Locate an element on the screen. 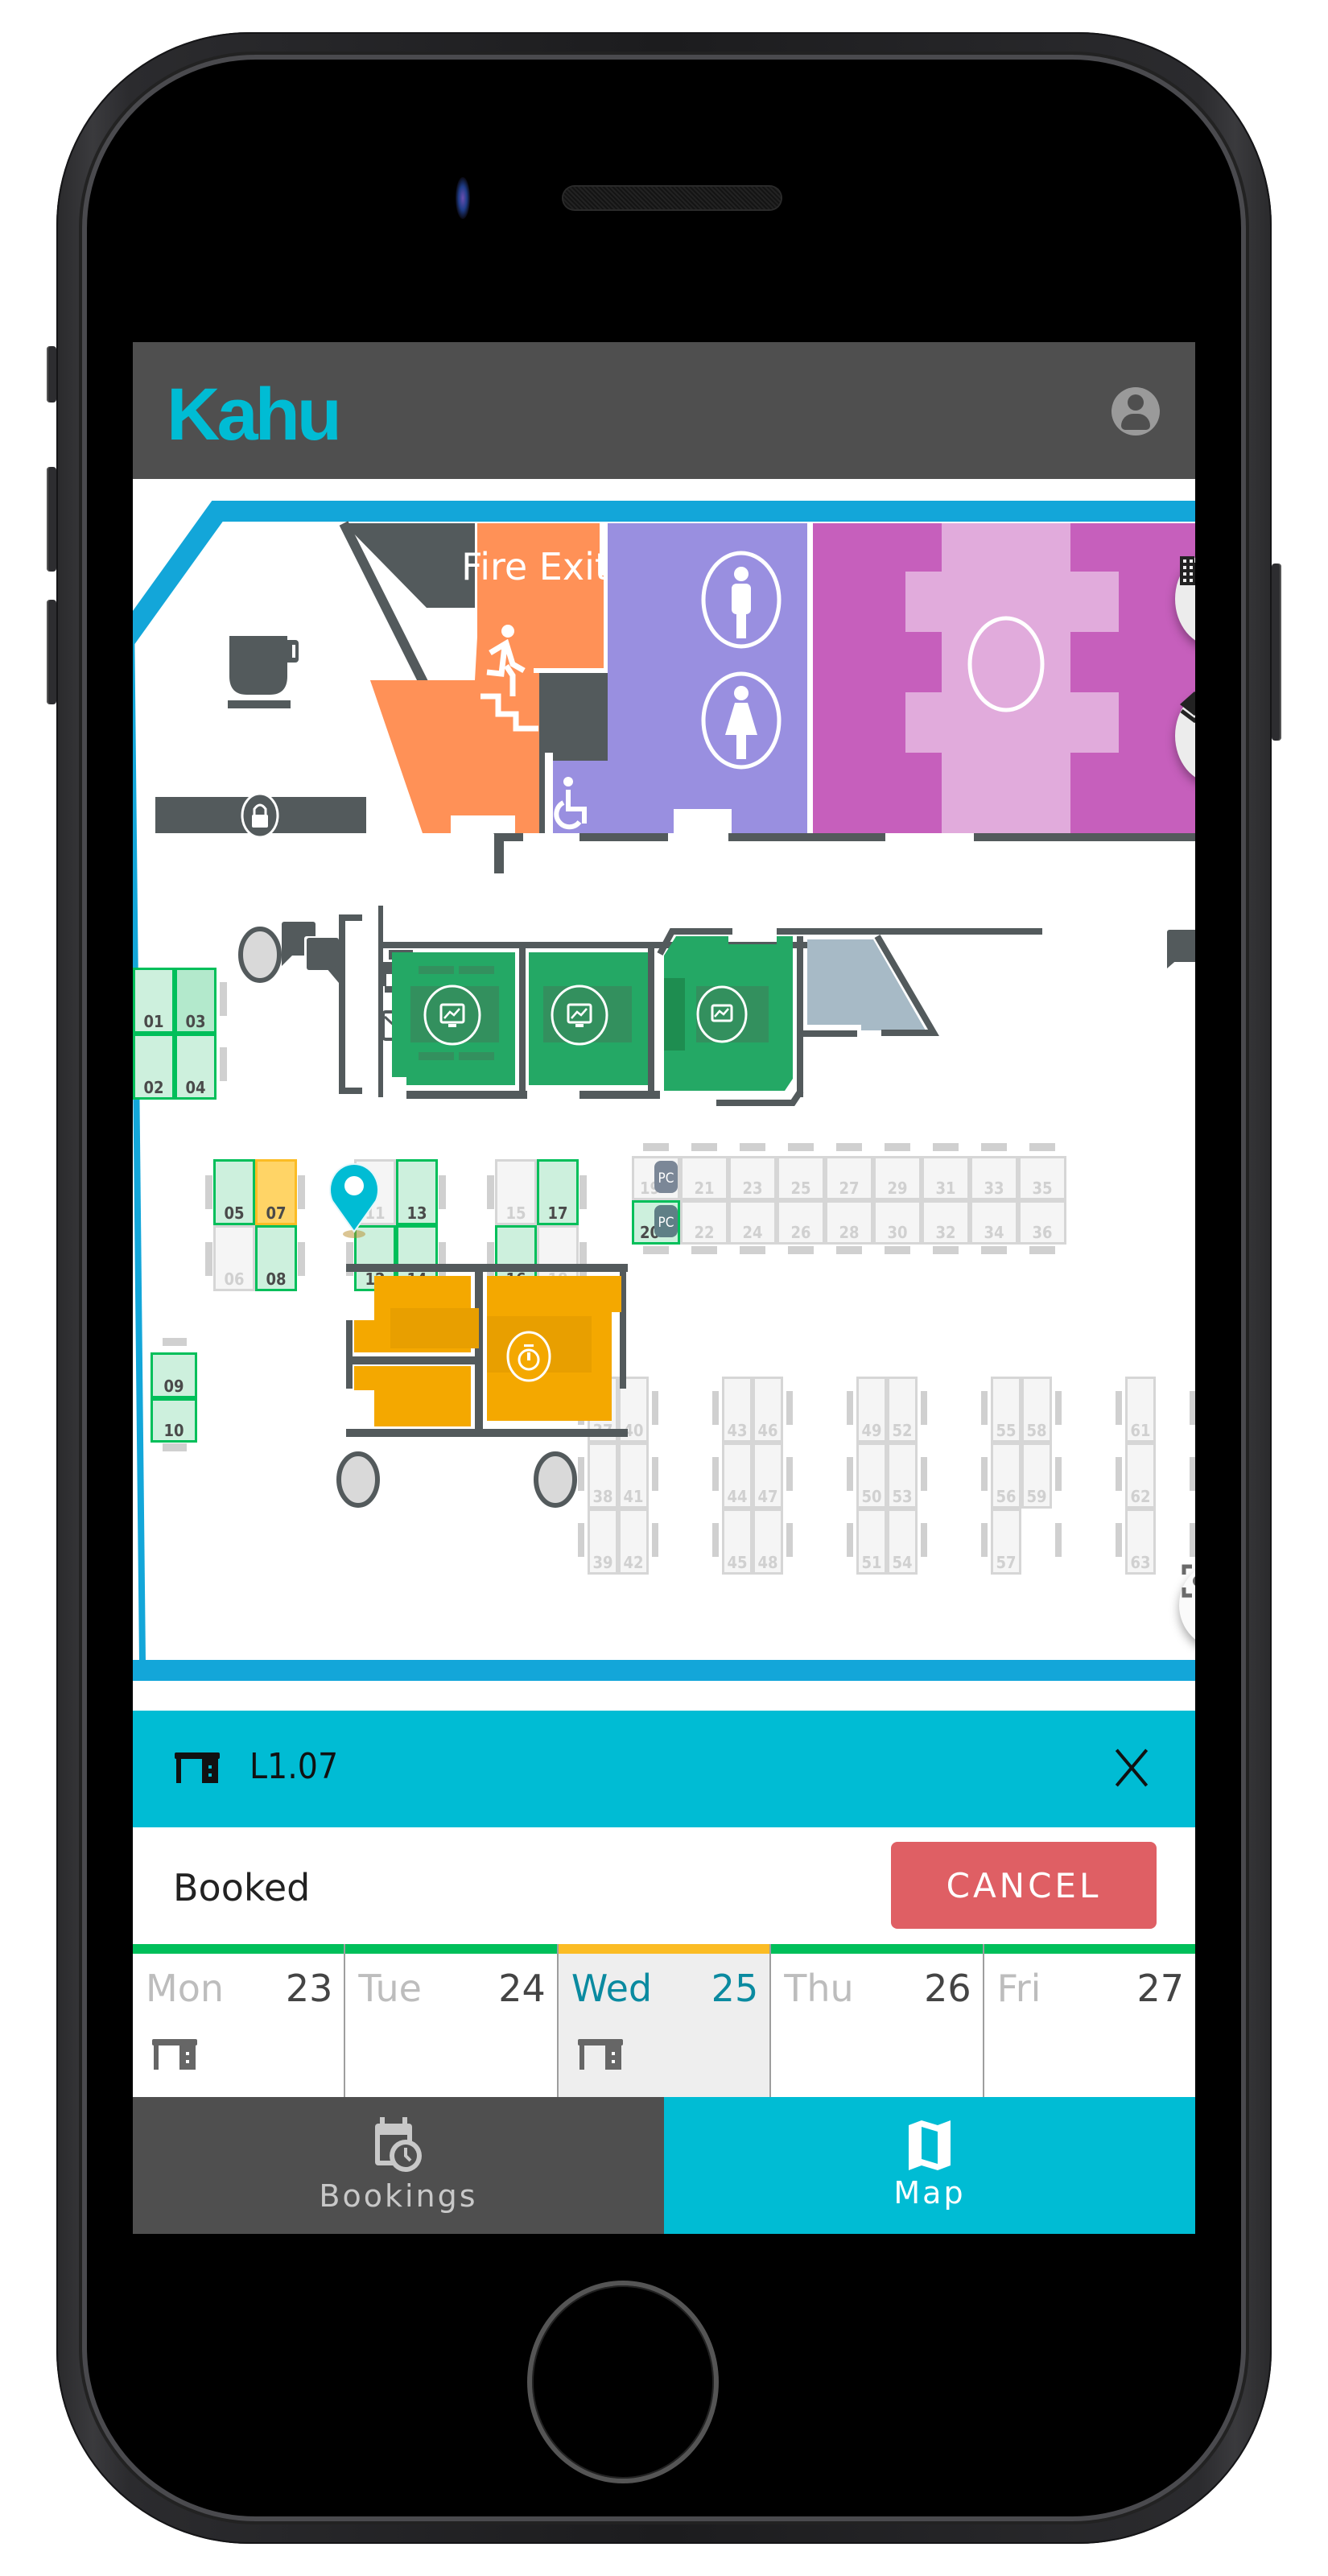  desk-57: 57 is located at coordinates (1006, 1542).